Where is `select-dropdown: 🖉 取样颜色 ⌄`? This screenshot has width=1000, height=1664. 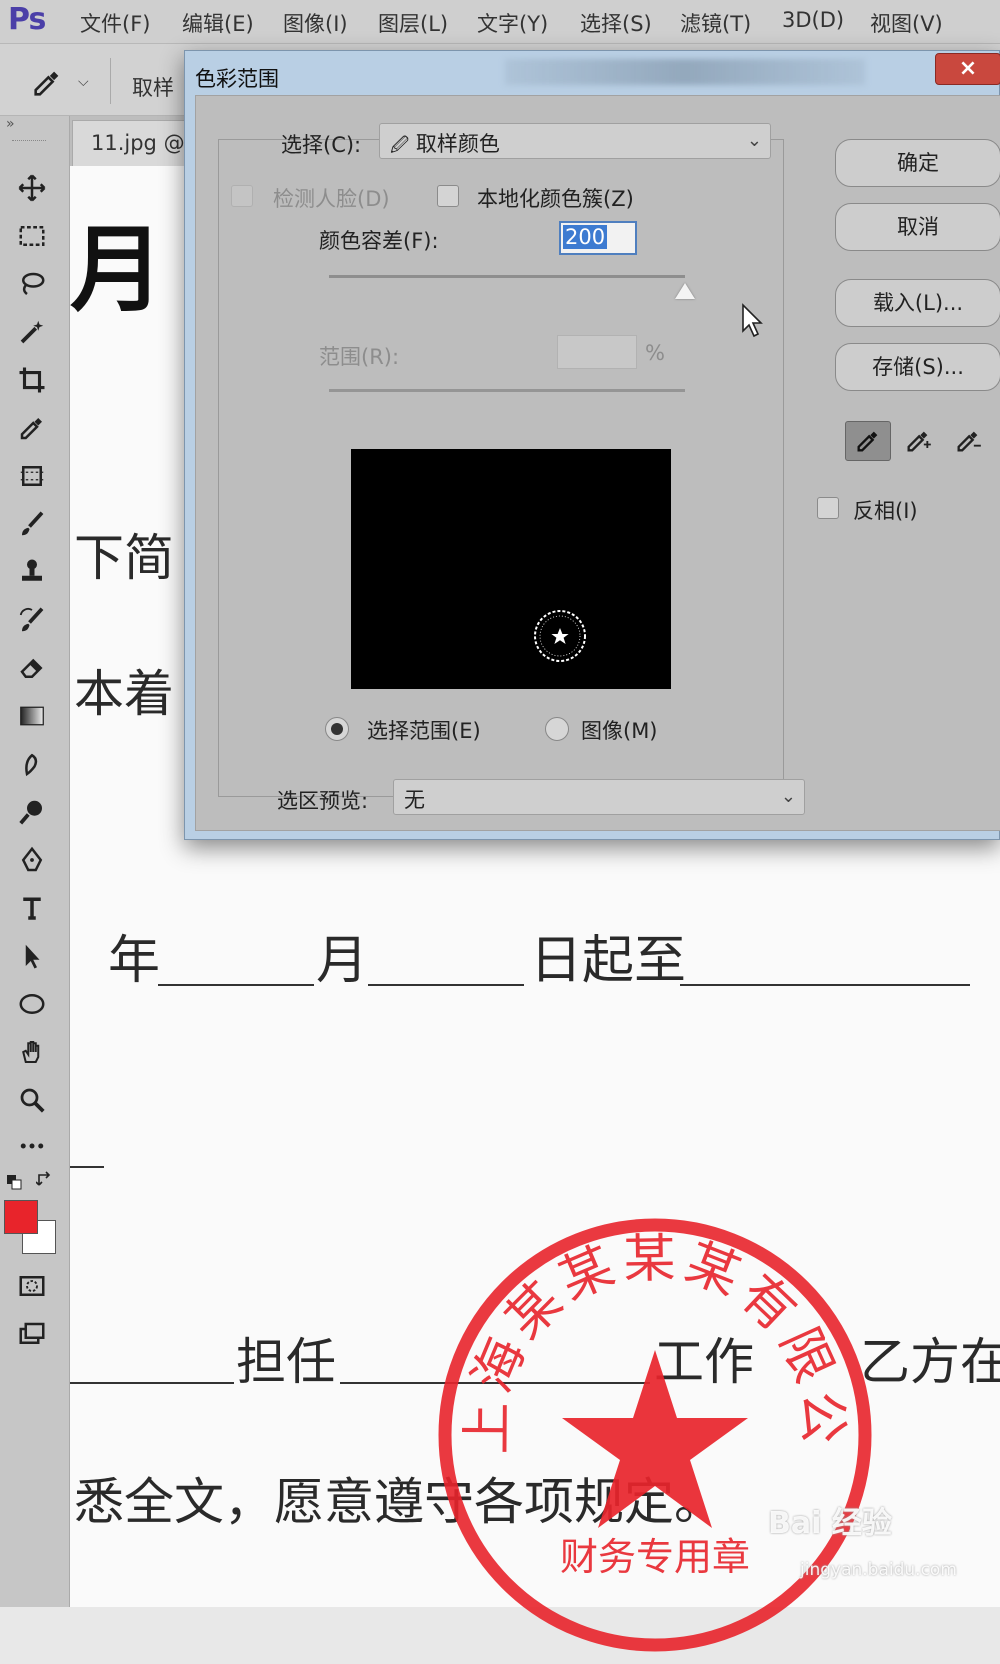
select-dropdown: 🖉 取样颜色 ⌄ is located at coordinates (575, 141).